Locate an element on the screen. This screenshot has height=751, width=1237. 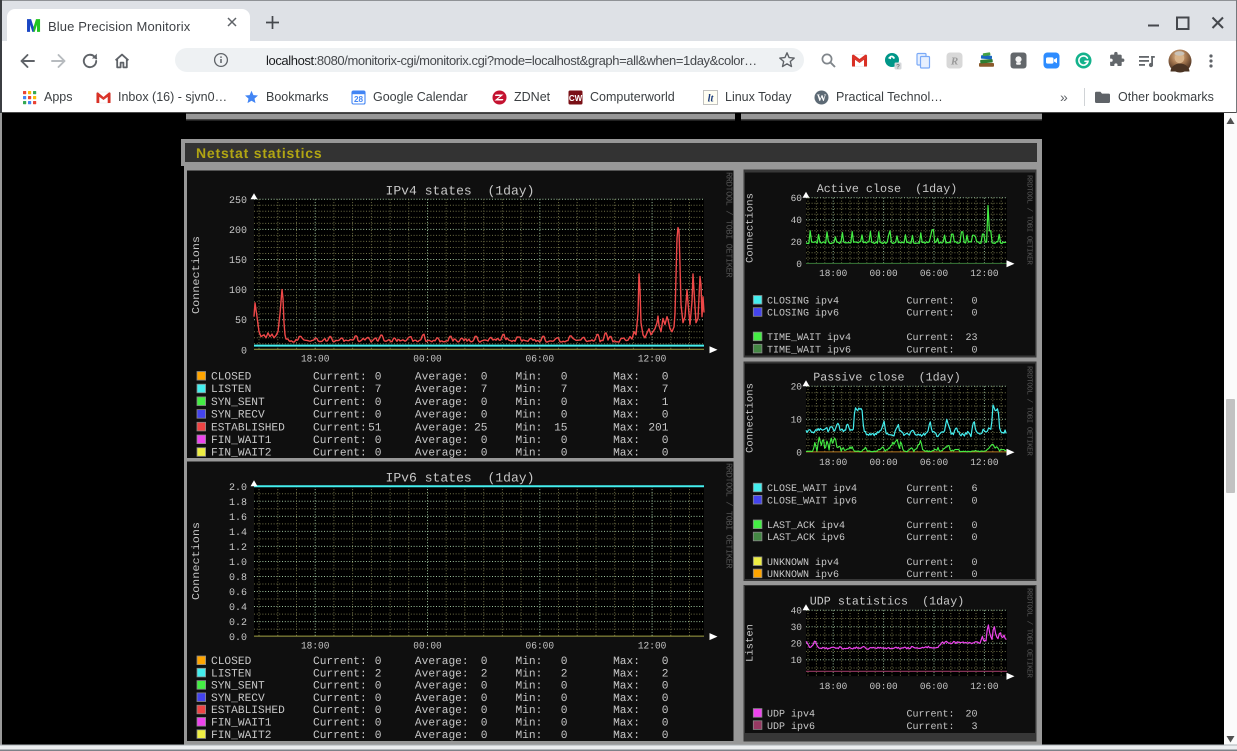
svg-text: 250 is located at coordinates (238, 201).